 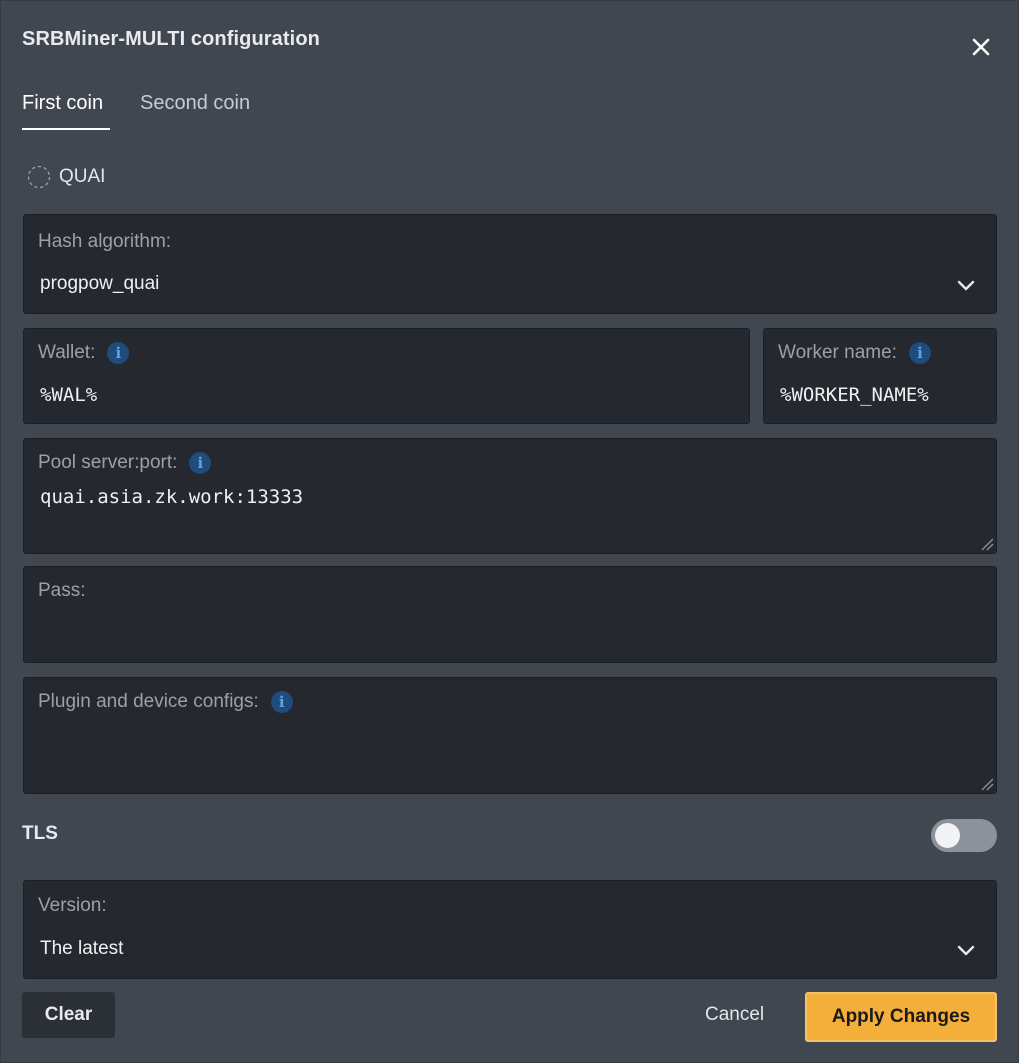 What do you see at coordinates (39, 177) in the screenshot?
I see `dashed-circle-icon` at bounding box center [39, 177].